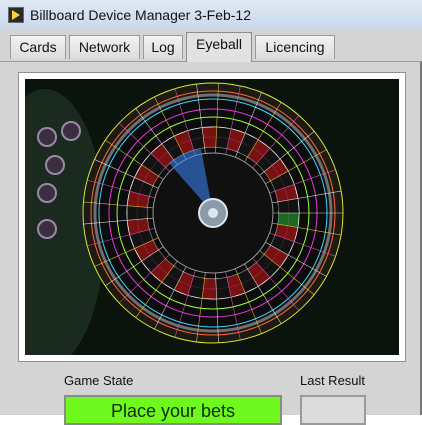 The width and height of the screenshot is (422, 425). What do you see at coordinates (219, 47) in the screenshot?
I see `tab-eyeball: Eyeball` at bounding box center [219, 47].